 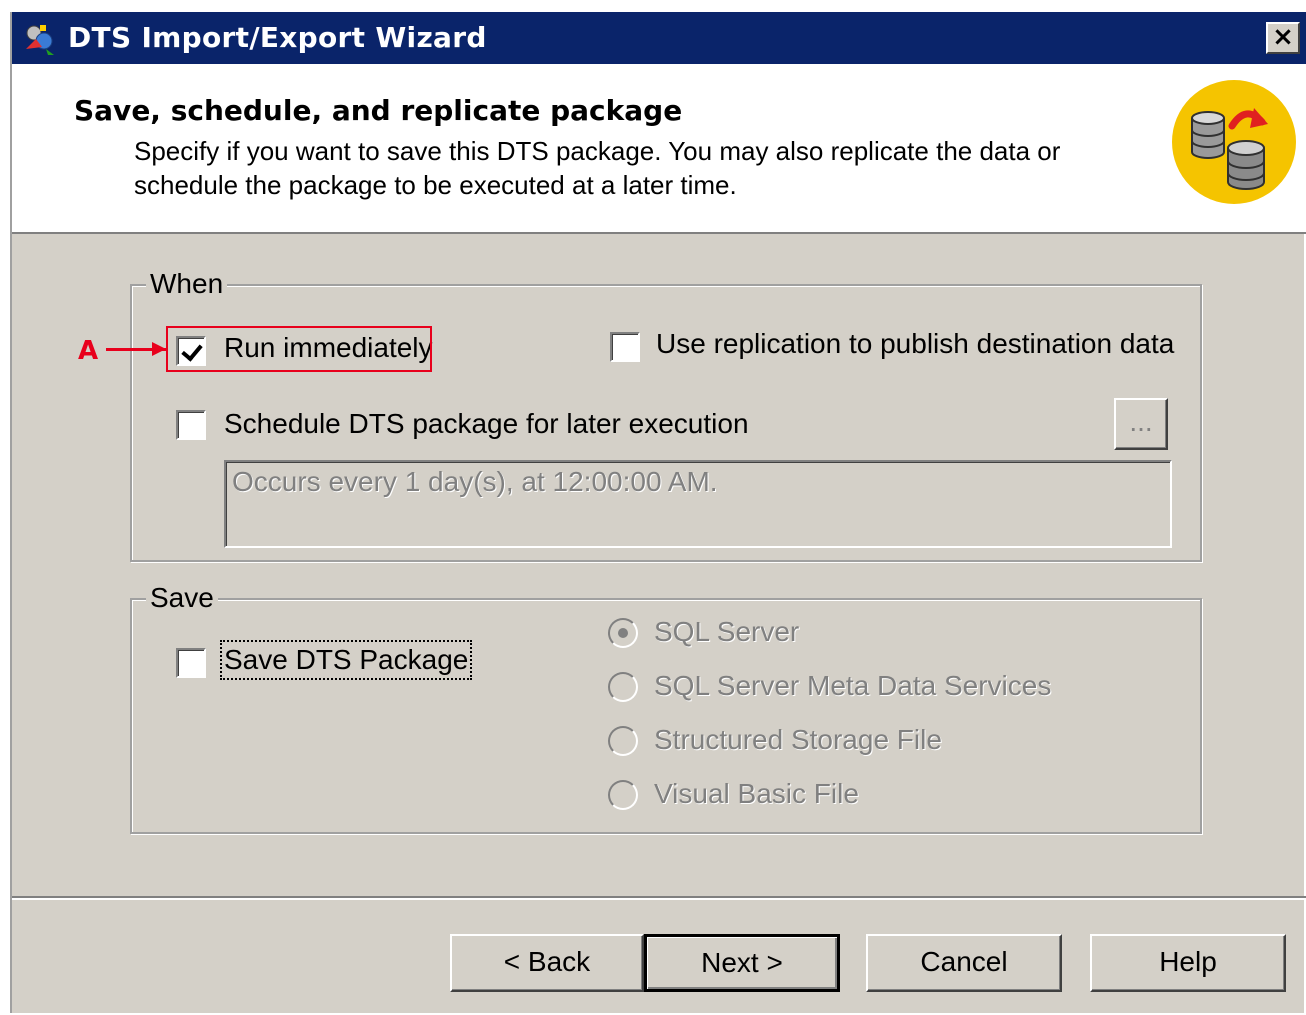 I want to click on annotation-marker: A, so click(x=88, y=351).